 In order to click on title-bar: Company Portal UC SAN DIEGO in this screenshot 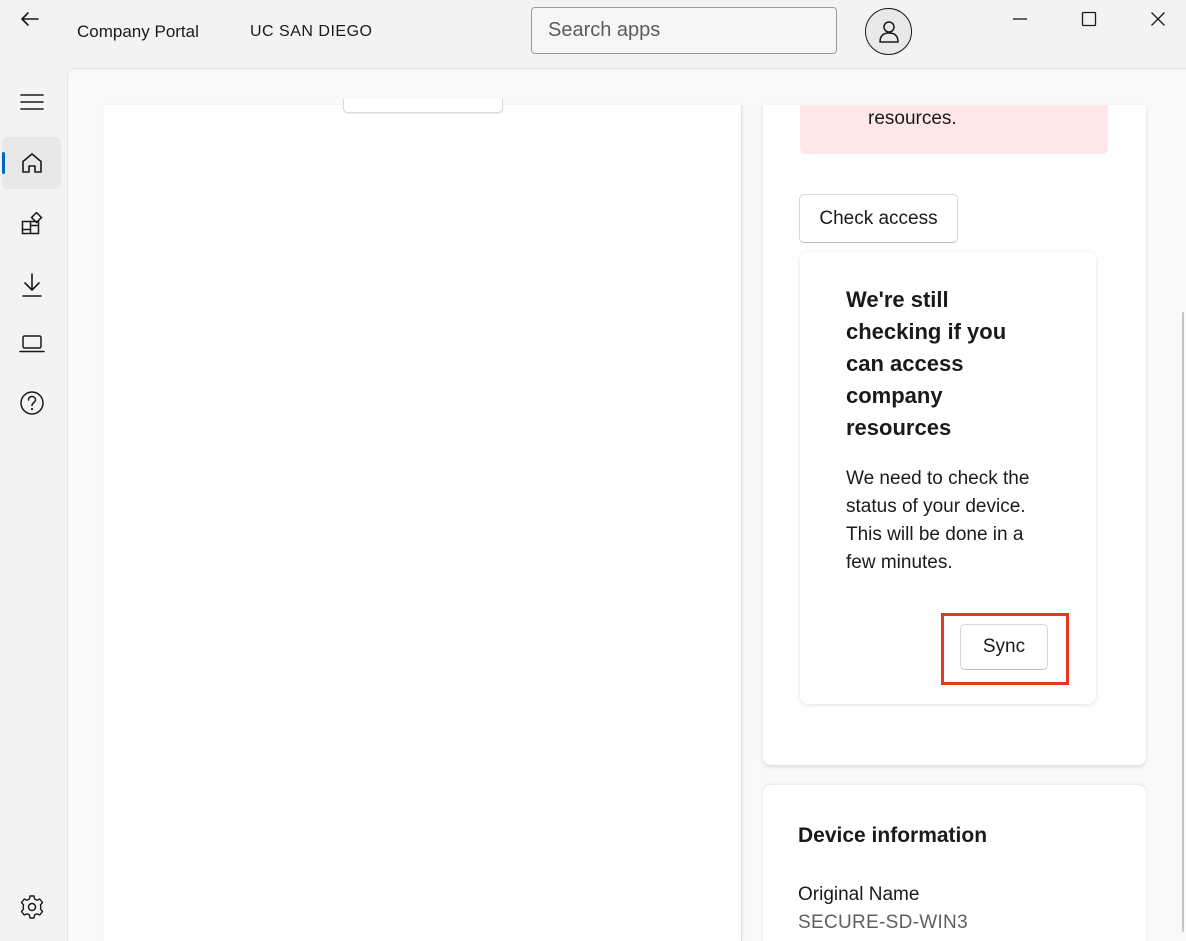, I will do `click(593, 34)`.